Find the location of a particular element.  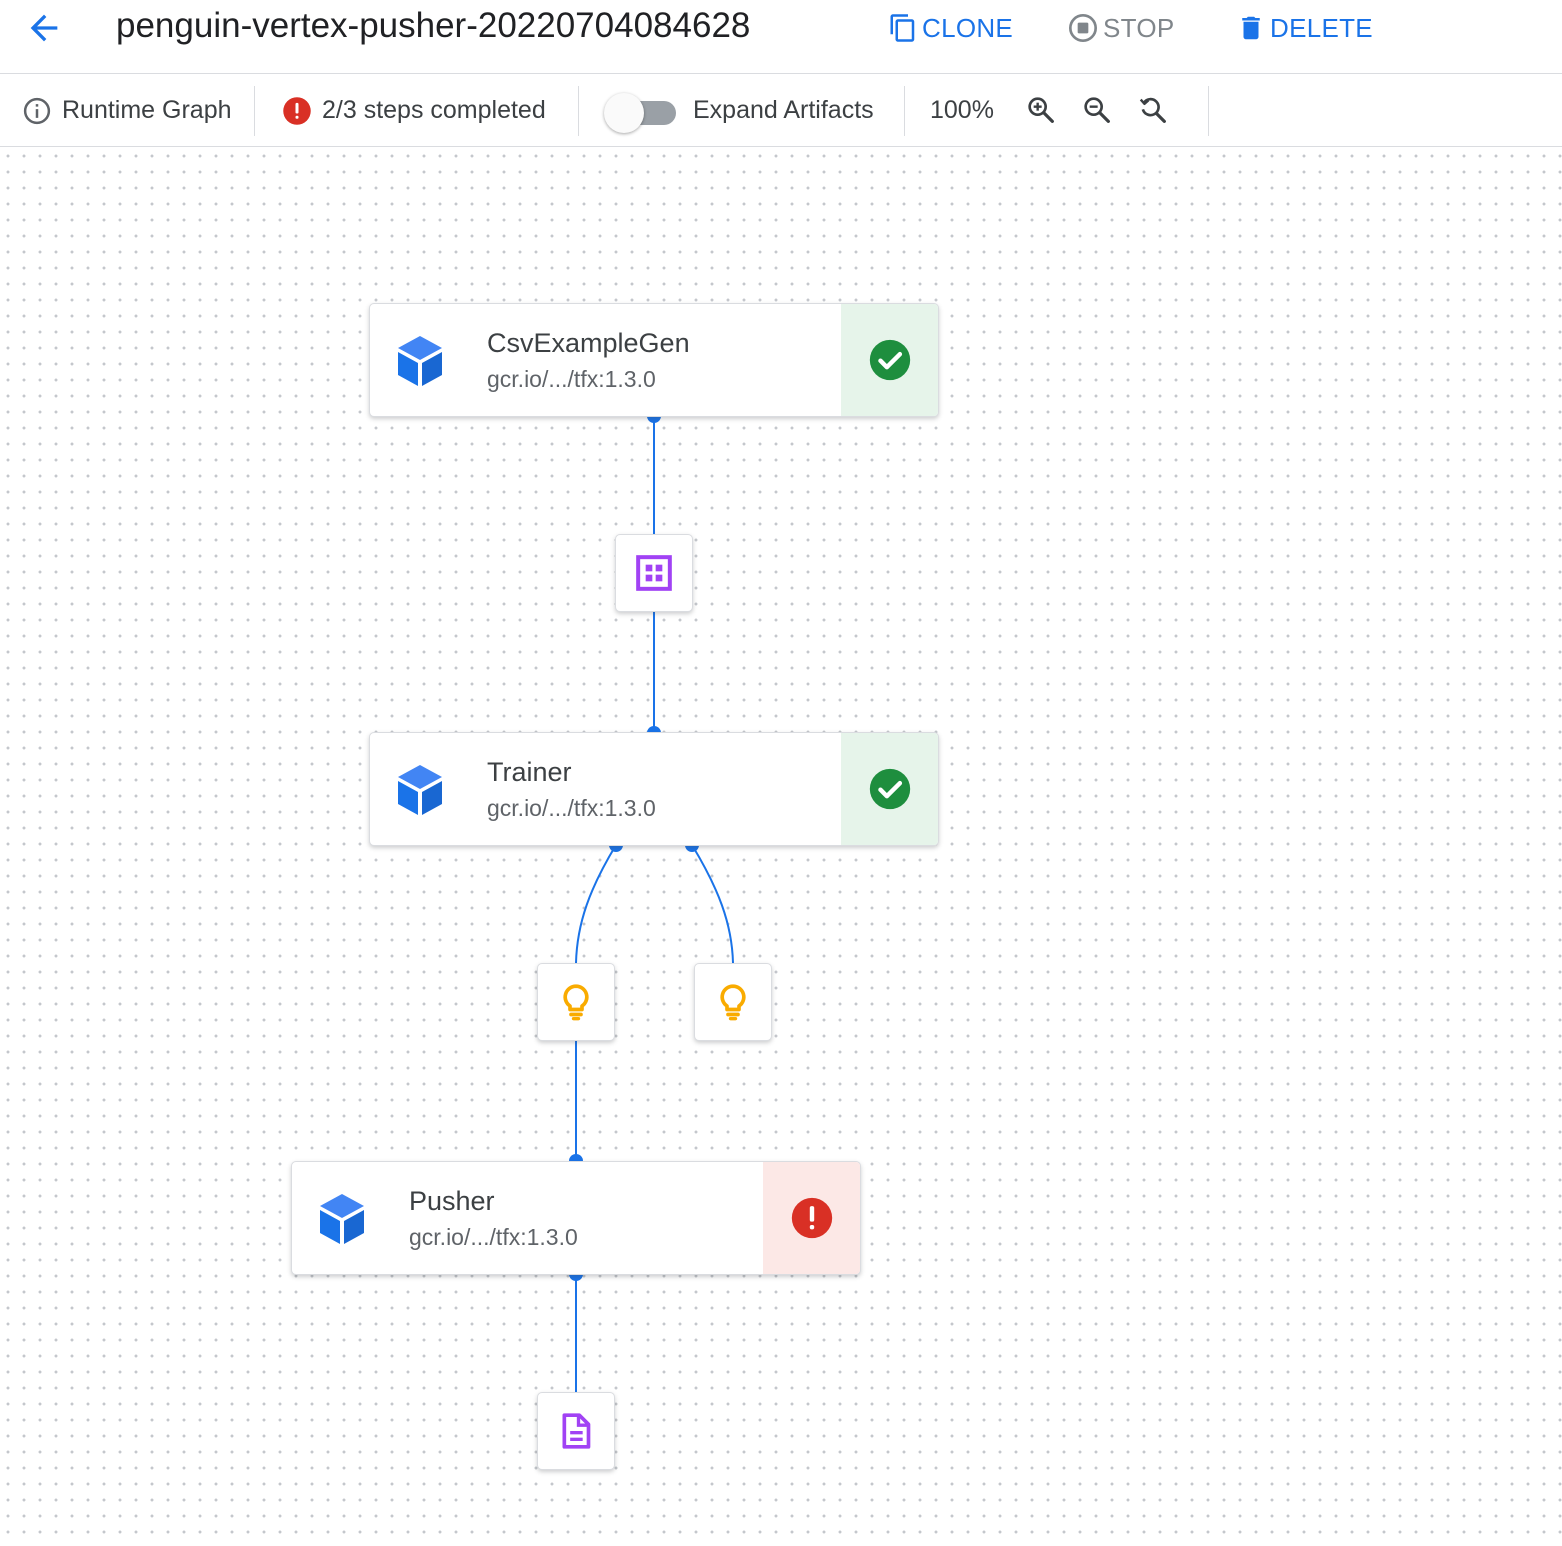

copy-icon is located at coordinates (903, 28).